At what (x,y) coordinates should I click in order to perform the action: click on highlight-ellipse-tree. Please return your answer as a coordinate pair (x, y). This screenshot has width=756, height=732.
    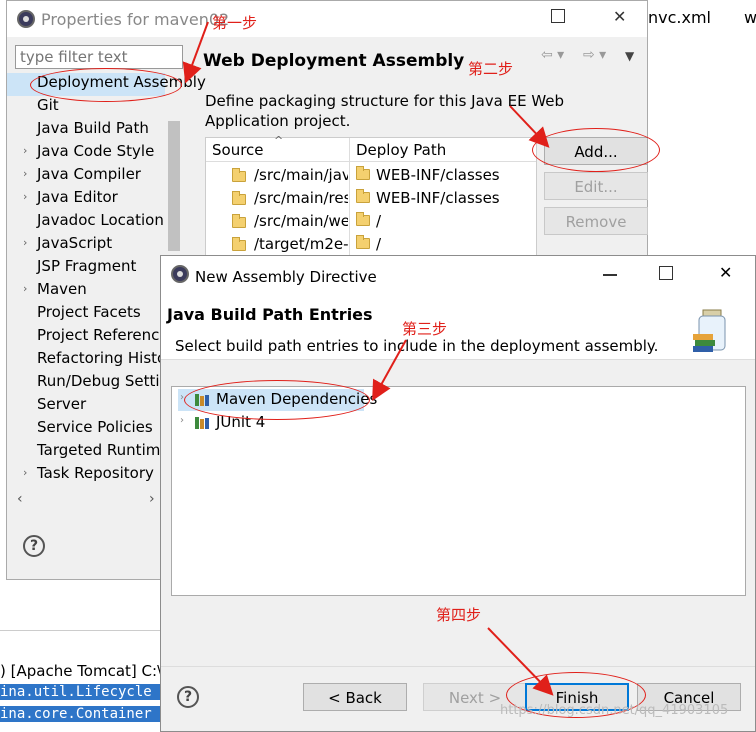
    Looking at the image, I should click on (106, 85).